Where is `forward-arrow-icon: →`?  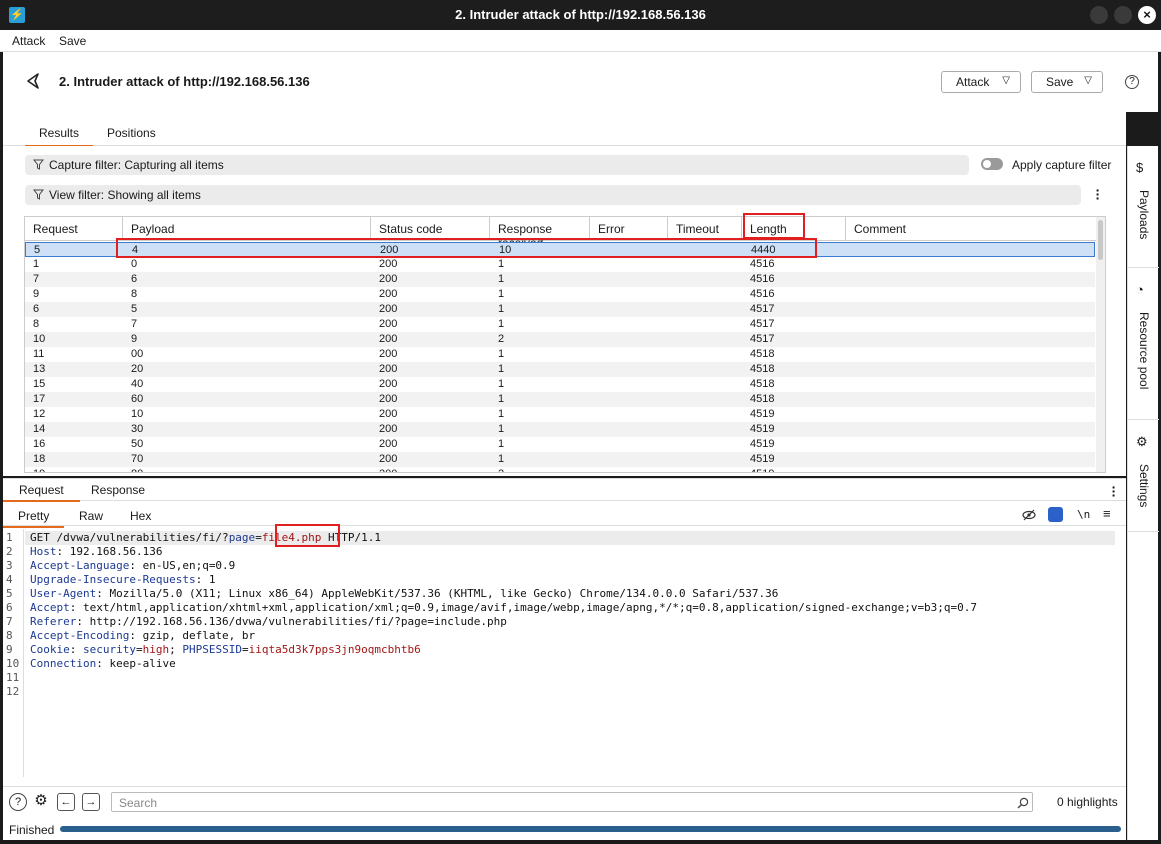 forward-arrow-icon: → is located at coordinates (91, 802).